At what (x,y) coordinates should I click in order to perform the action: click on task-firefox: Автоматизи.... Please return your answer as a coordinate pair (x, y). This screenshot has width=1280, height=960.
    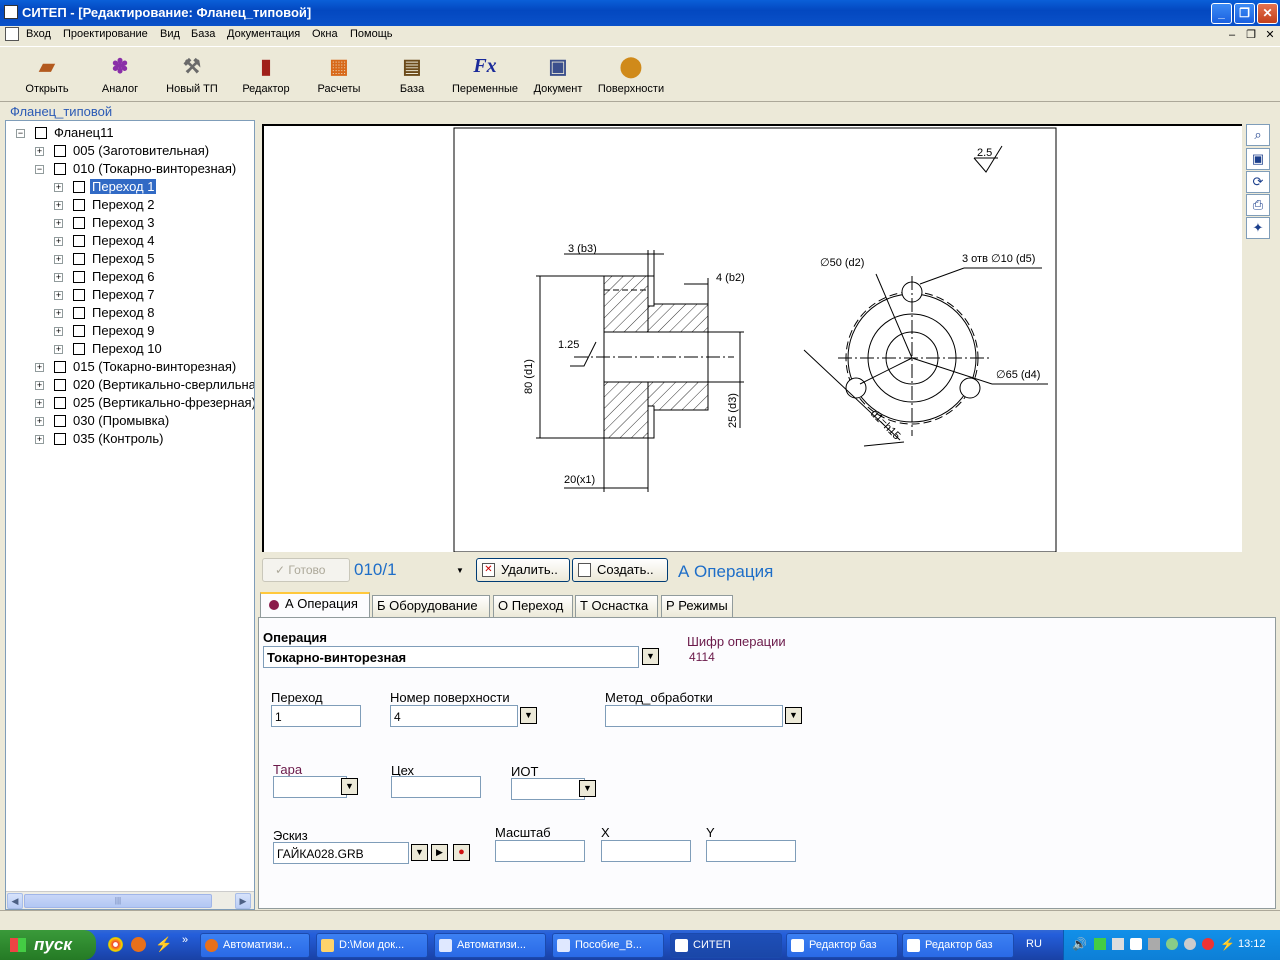
    Looking at the image, I should click on (255, 945).